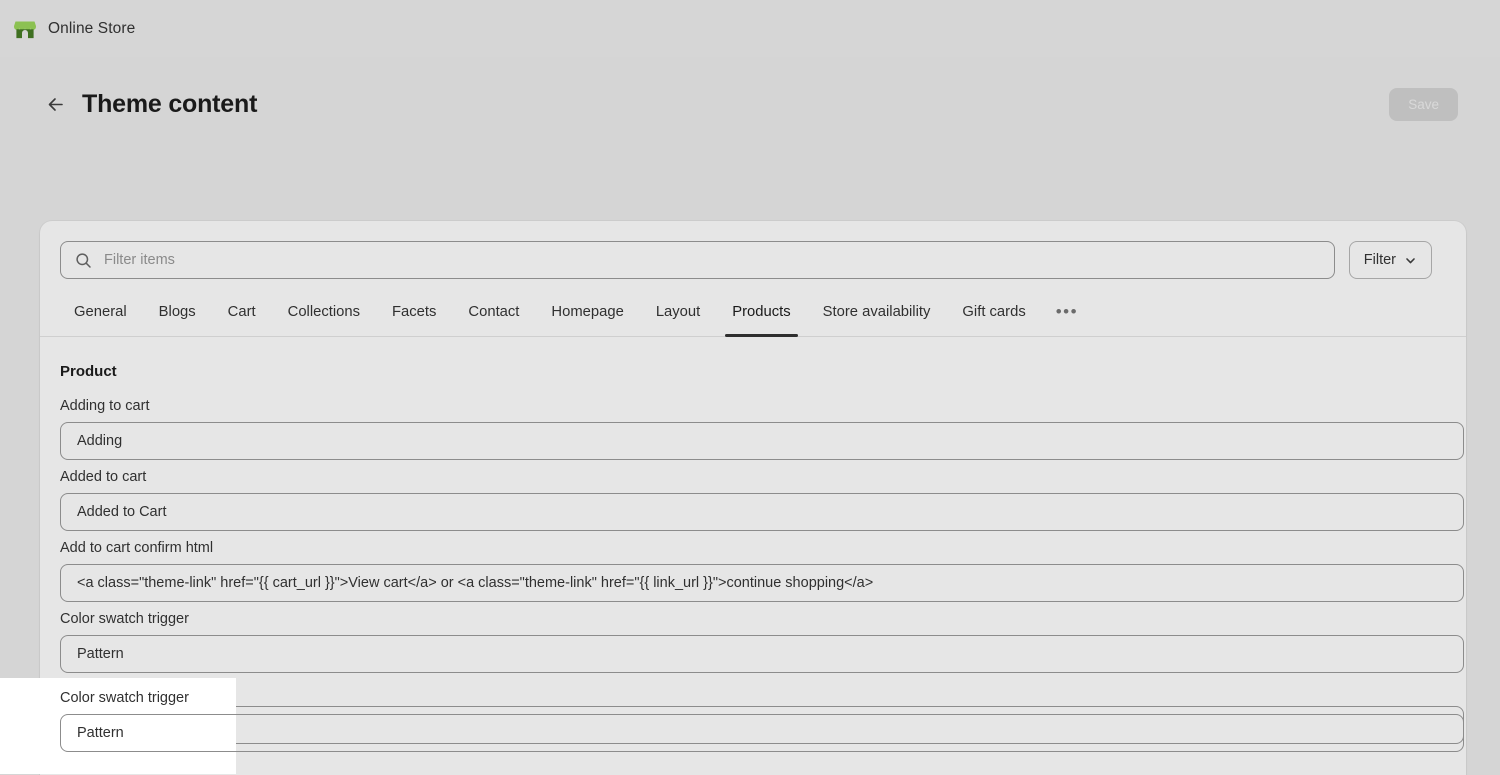 The image size is (1500, 775). Describe the element at coordinates (678, 315) in the screenshot. I see `tab-layout: Layout` at that location.